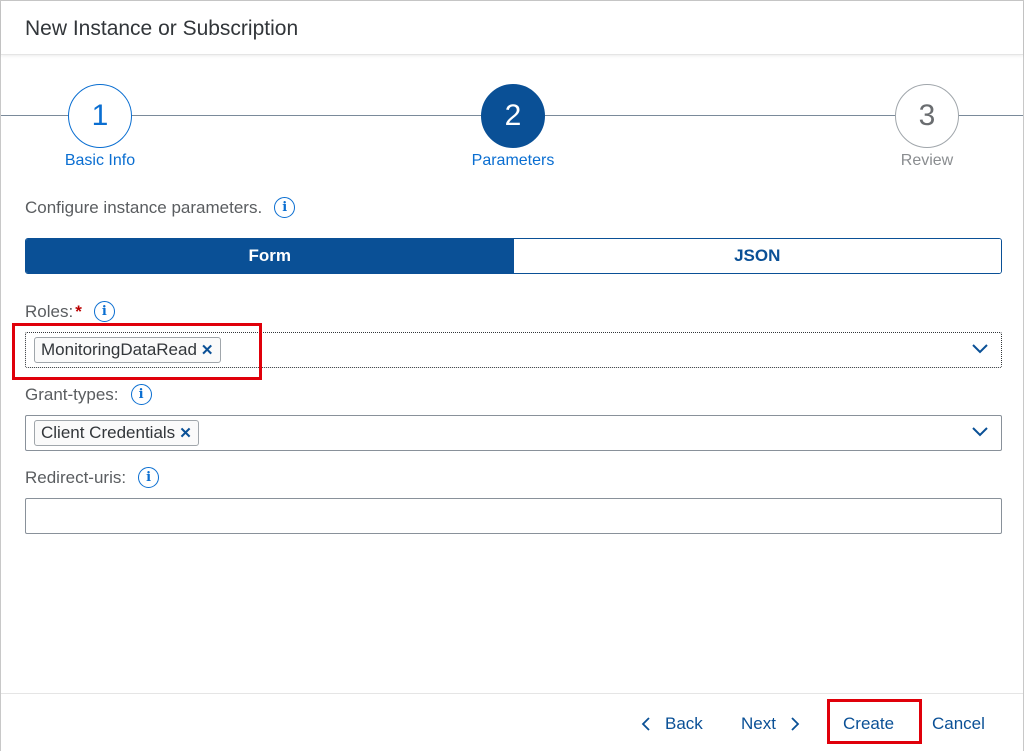 This screenshot has width=1024, height=751. I want to click on back-button: Back, so click(672, 724).